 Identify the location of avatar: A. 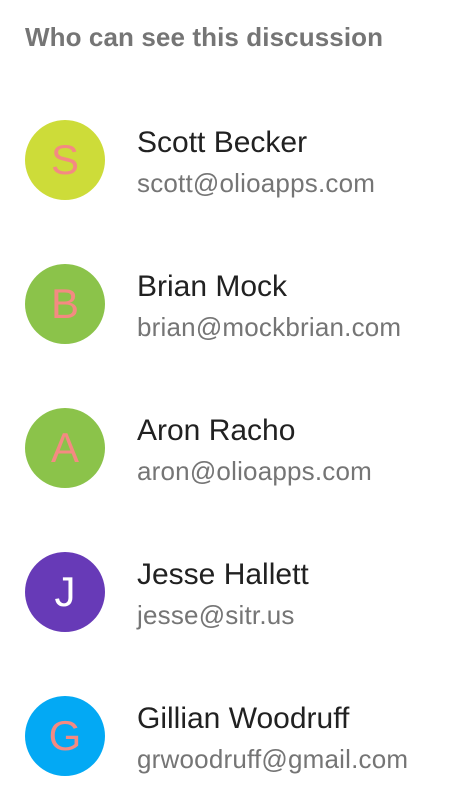
(65, 448).